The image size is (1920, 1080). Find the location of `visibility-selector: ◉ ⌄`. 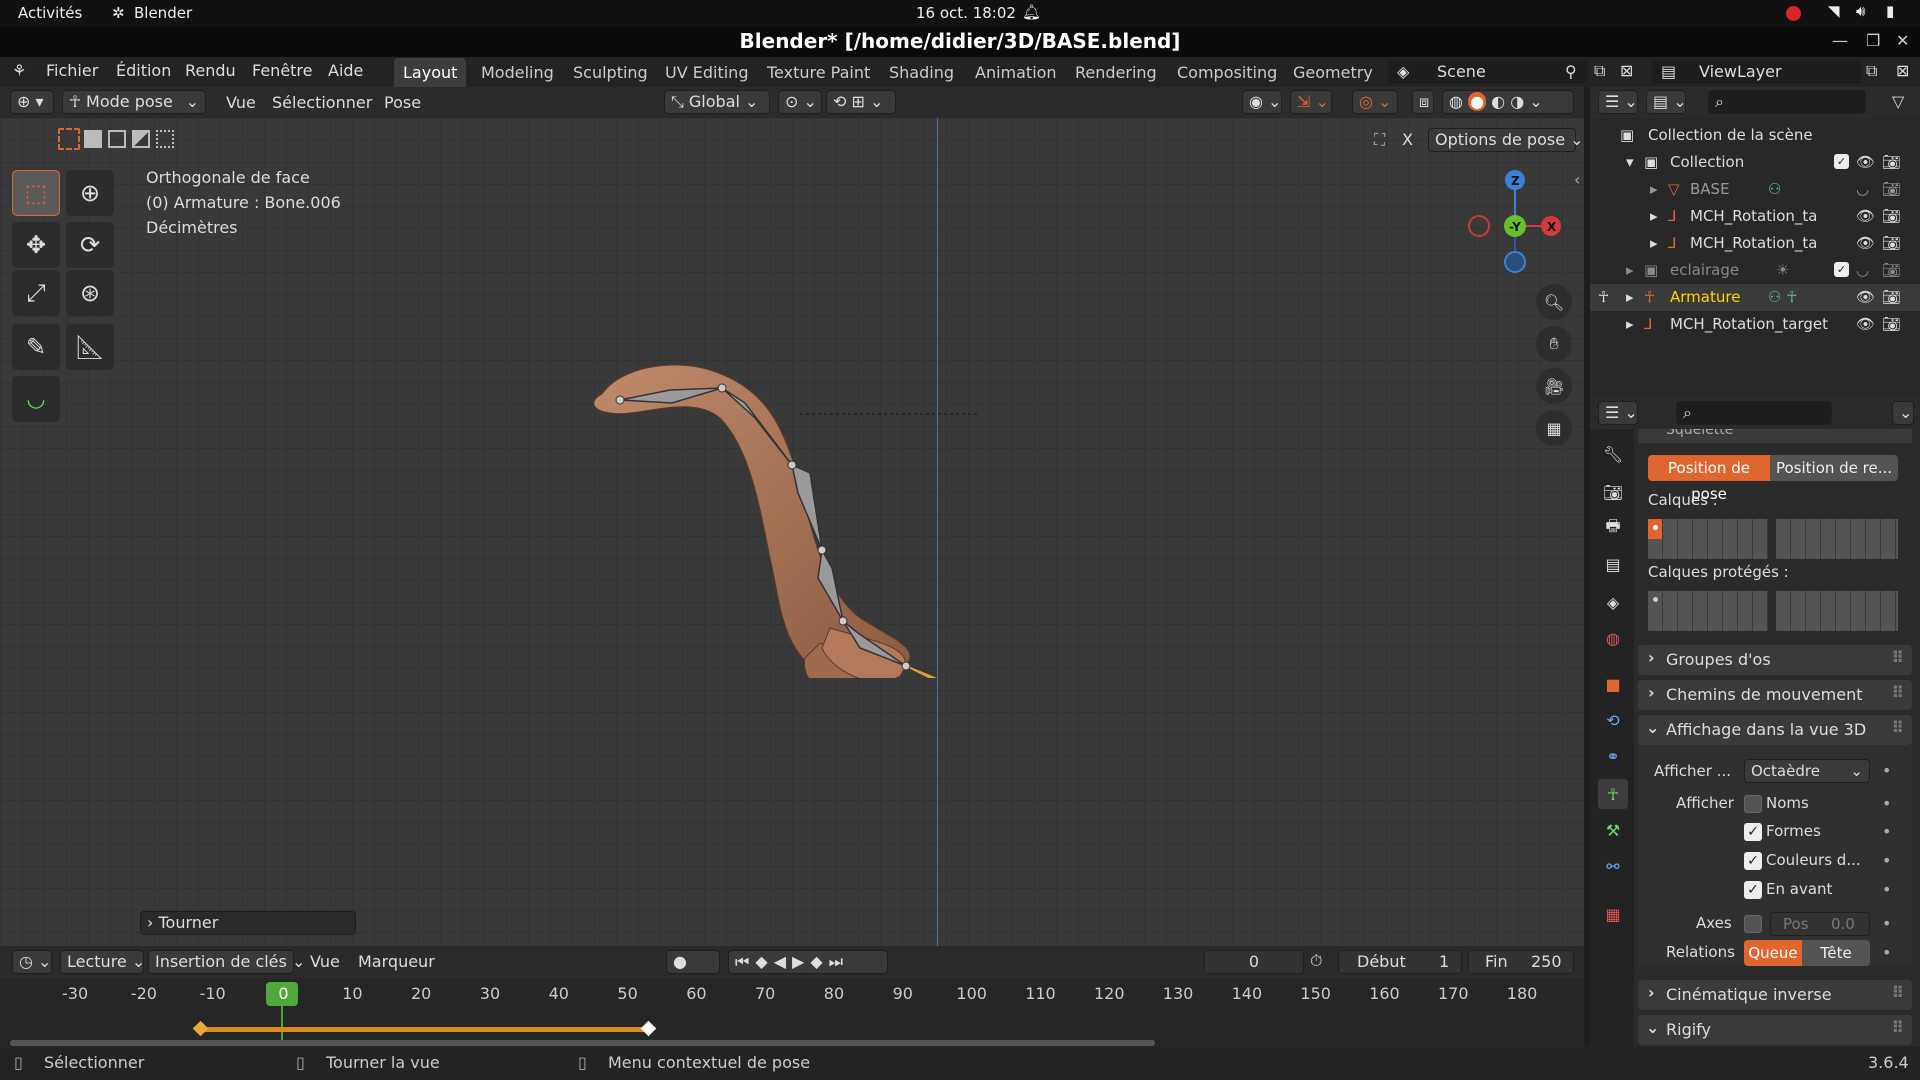

visibility-selector: ◉ ⌄ is located at coordinates (1262, 102).